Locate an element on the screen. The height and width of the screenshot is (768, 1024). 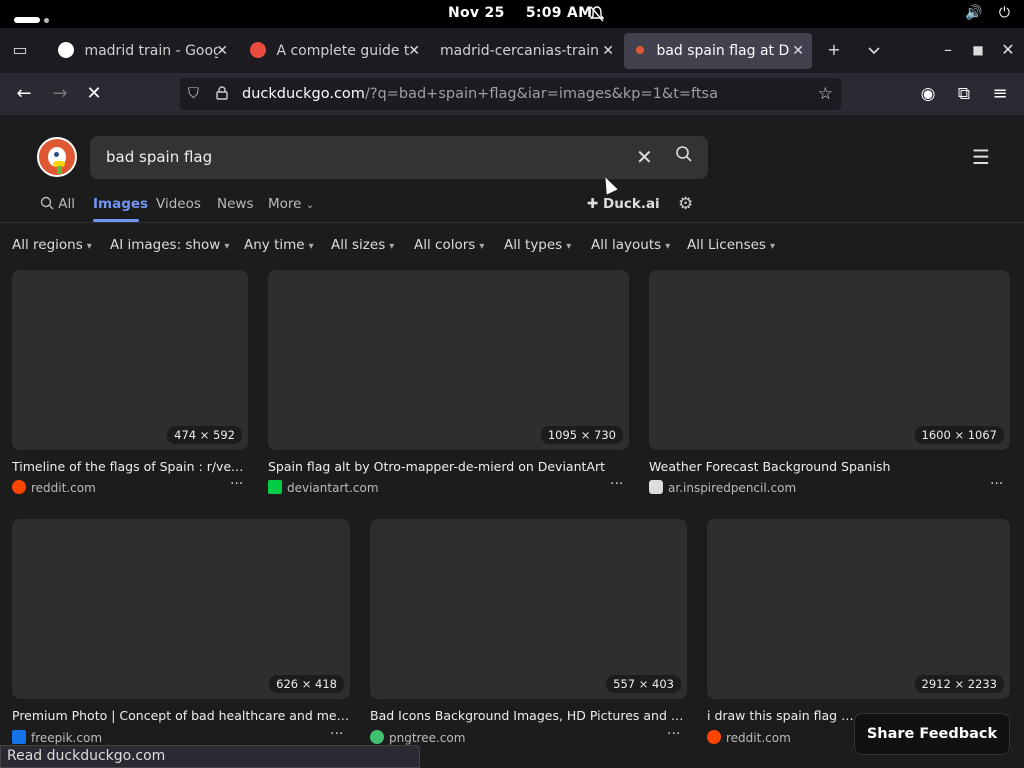
shield-icon: ⛉ is located at coordinates (193, 94).